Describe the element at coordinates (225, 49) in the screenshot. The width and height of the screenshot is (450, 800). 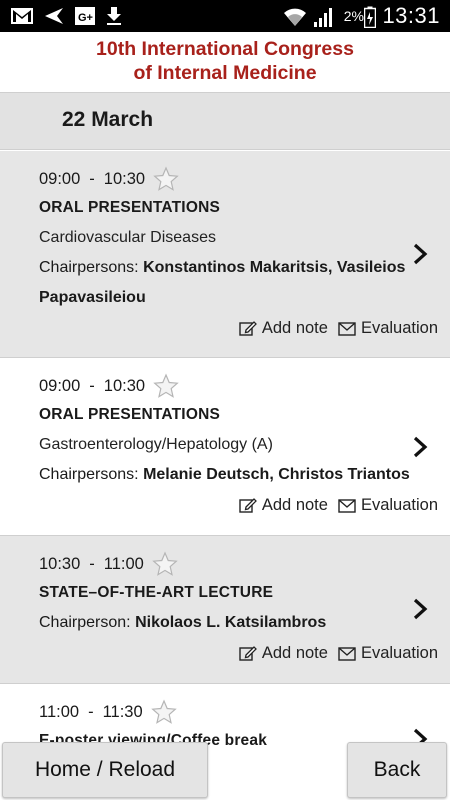
I see `title-line-1: 10th International Congress` at that location.